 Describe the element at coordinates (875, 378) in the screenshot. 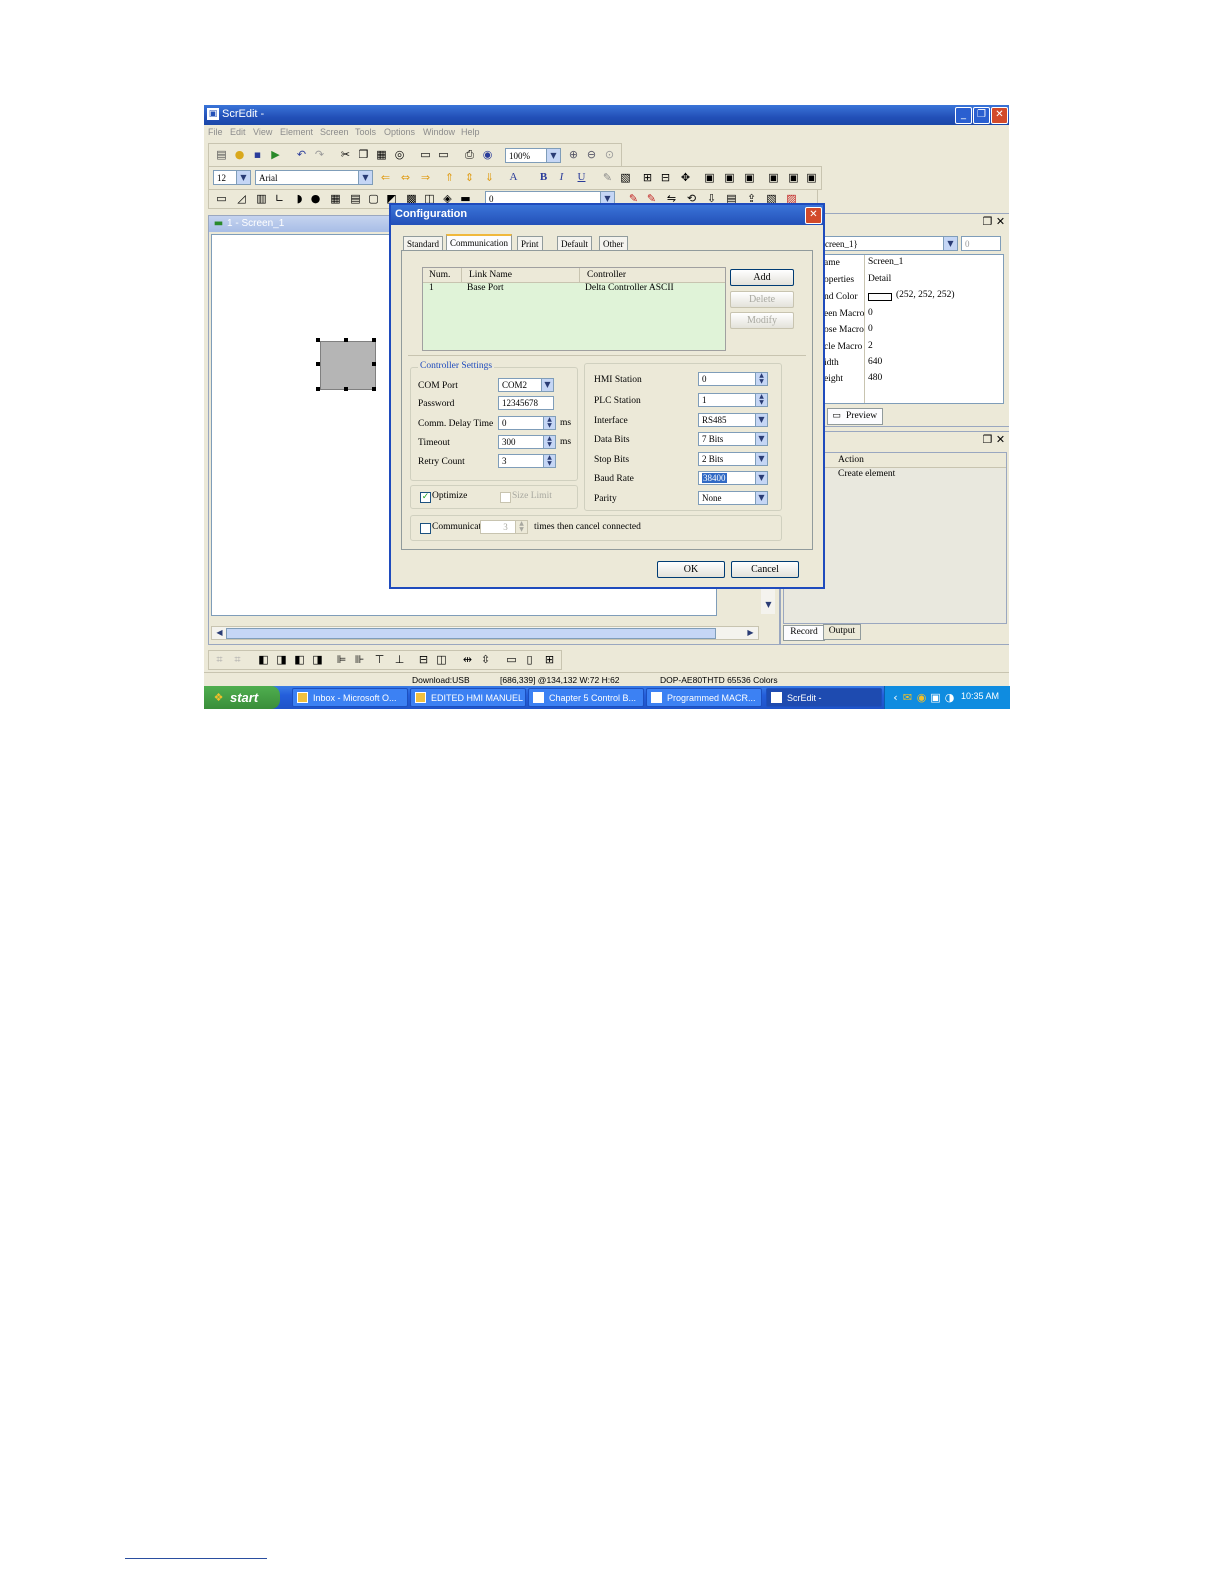

I see `property-value: 480` at that location.